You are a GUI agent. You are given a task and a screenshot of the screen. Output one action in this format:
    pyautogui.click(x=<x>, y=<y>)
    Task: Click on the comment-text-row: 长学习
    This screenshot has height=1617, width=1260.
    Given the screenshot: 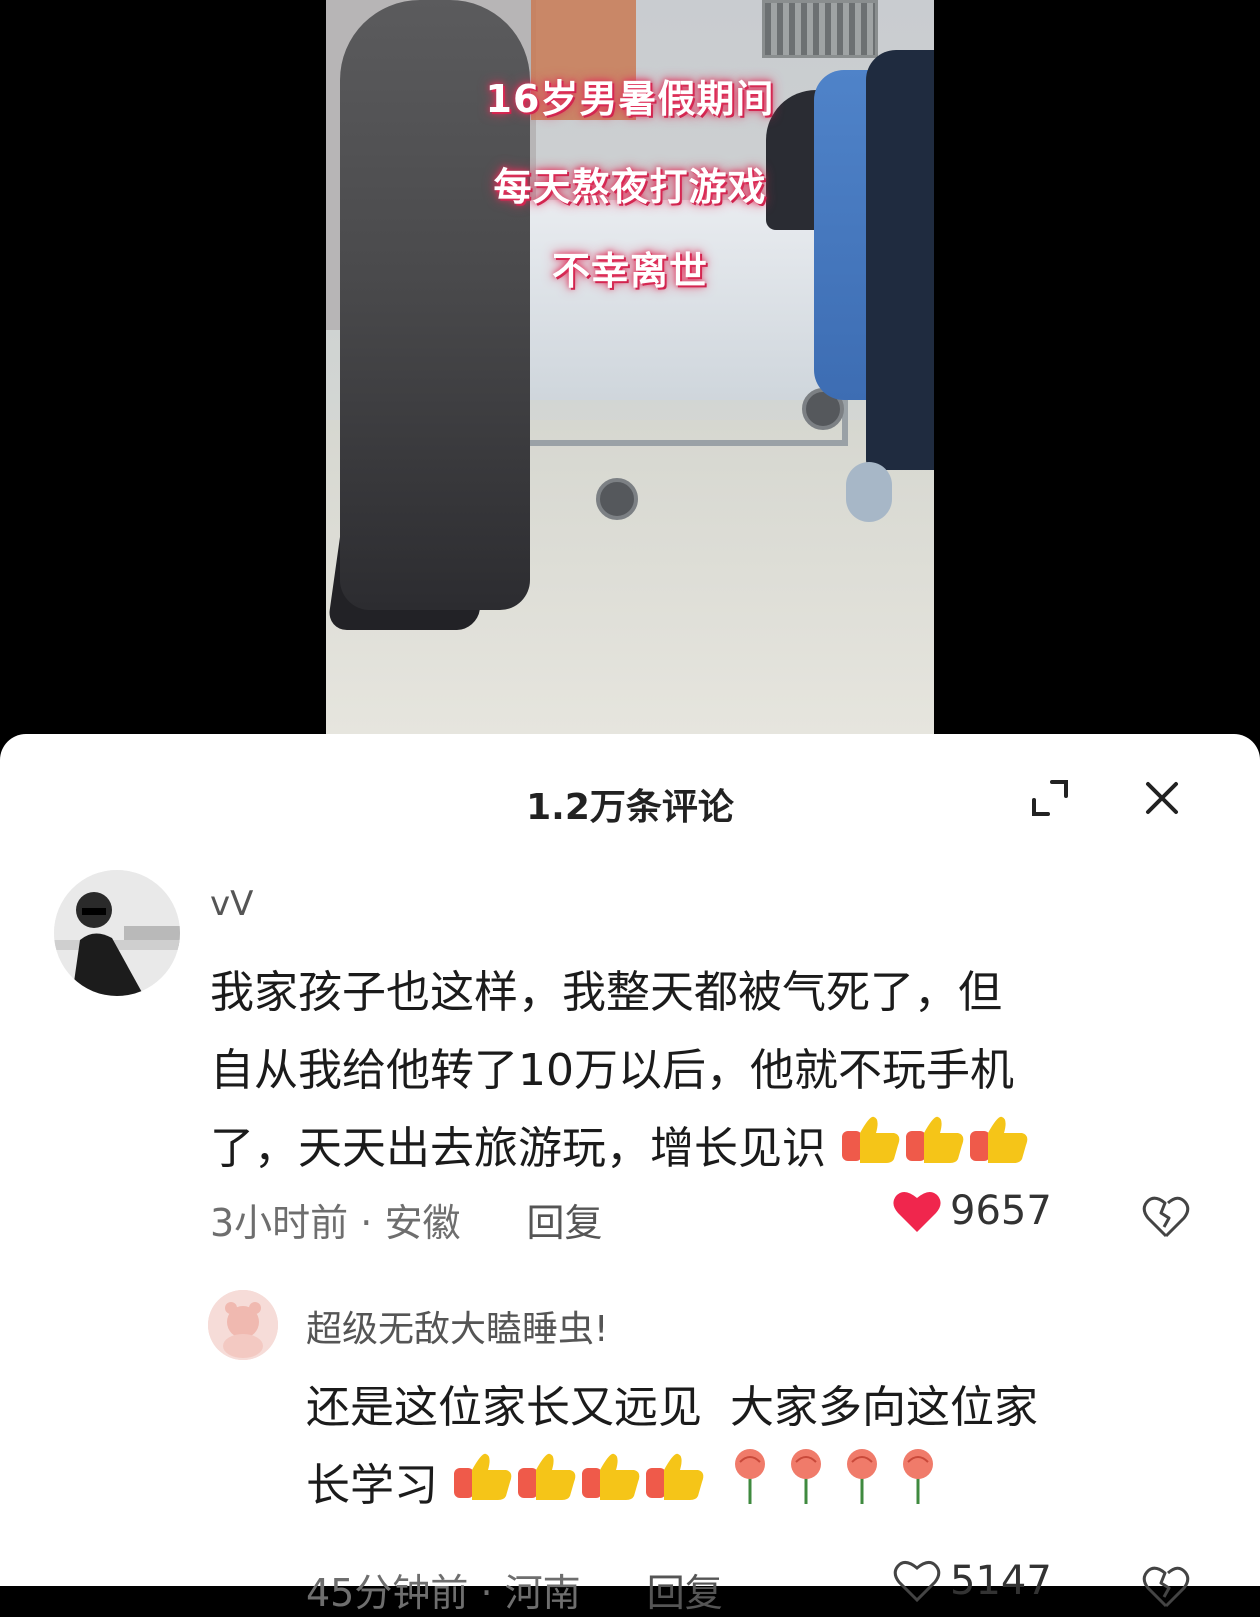 What is the action you would take?
    pyautogui.click(x=672, y=1488)
    